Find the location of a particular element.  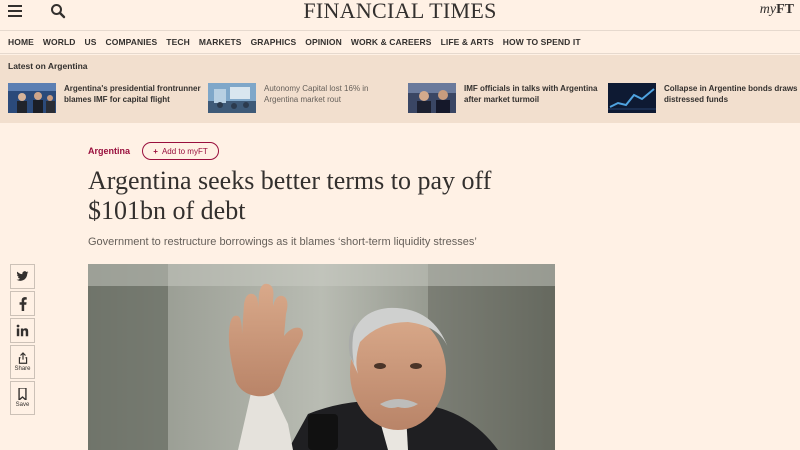

twitter-share-button is located at coordinates (22, 276).